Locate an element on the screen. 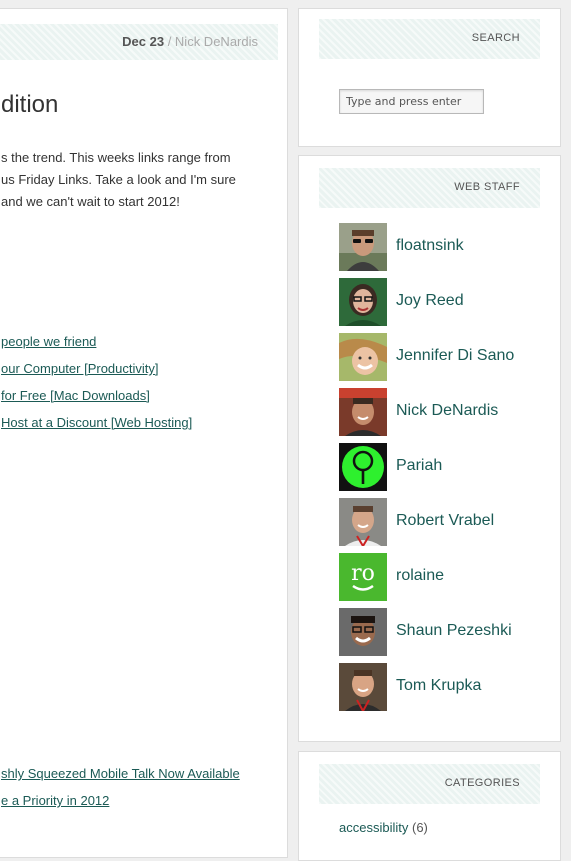 The width and height of the screenshot is (571, 861). related-post-link: e a Priority in 2012 is located at coordinates (55, 800).